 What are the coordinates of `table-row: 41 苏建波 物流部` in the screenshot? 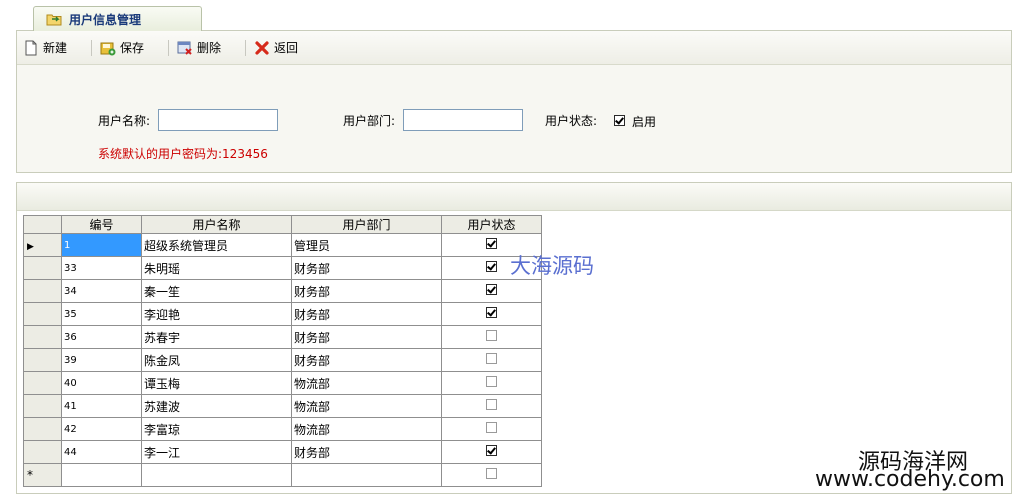 It's located at (282, 406).